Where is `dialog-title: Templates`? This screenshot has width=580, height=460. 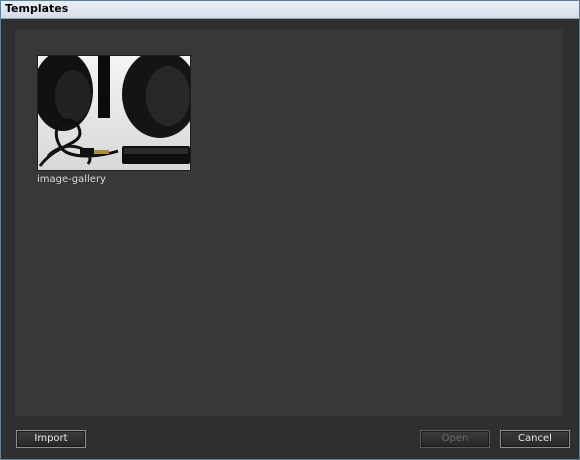
dialog-title: Templates is located at coordinates (37, 8).